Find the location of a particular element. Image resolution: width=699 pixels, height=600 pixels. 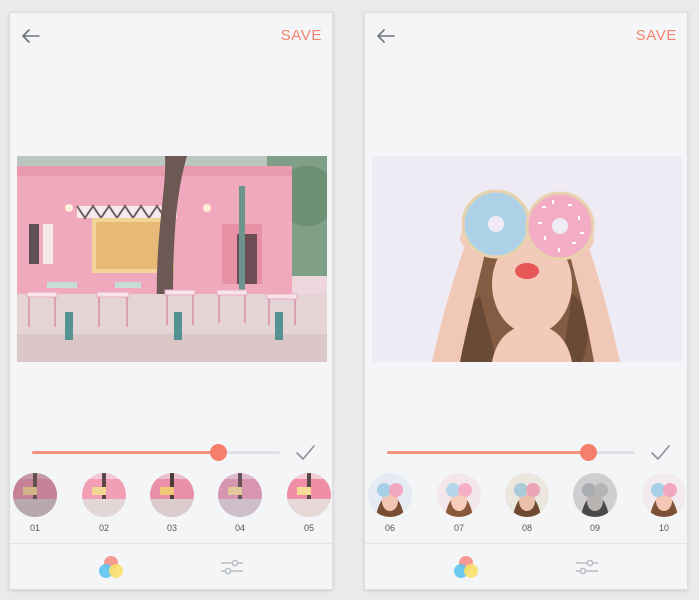

filter-item-05: 05 is located at coordinates (309, 509).